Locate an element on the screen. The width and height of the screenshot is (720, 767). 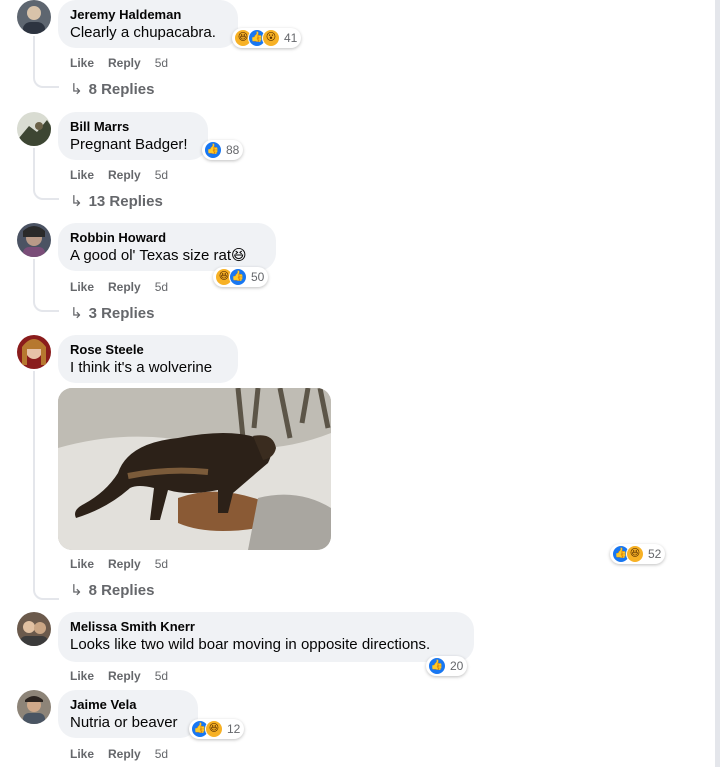
reaction-count: 12 is located at coordinates (234, 729).